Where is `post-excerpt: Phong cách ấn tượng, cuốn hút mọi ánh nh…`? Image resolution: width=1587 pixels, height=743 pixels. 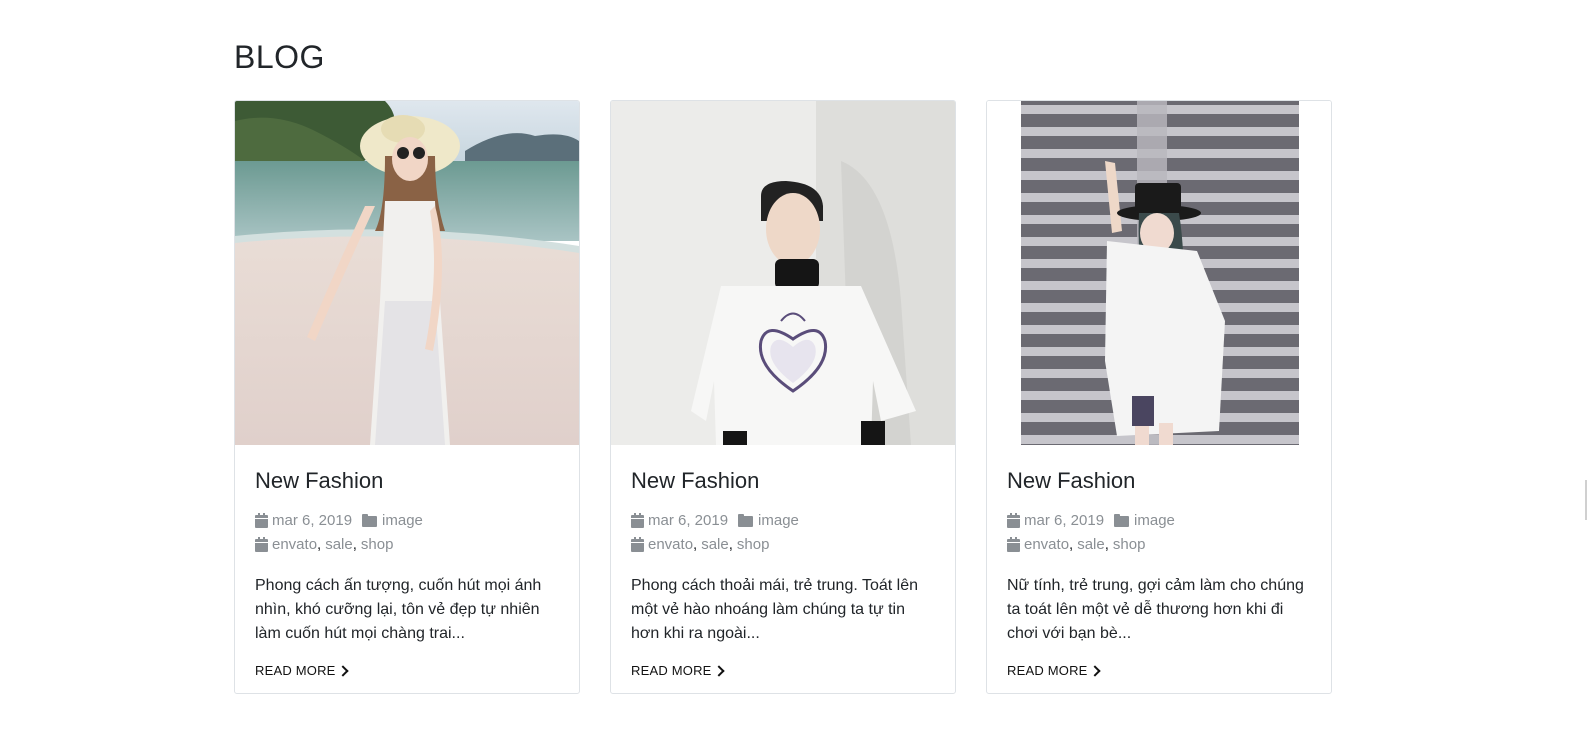
post-excerpt: Phong cách ấn tượng, cuốn hút mọi ánh nh… is located at coordinates (398, 609).